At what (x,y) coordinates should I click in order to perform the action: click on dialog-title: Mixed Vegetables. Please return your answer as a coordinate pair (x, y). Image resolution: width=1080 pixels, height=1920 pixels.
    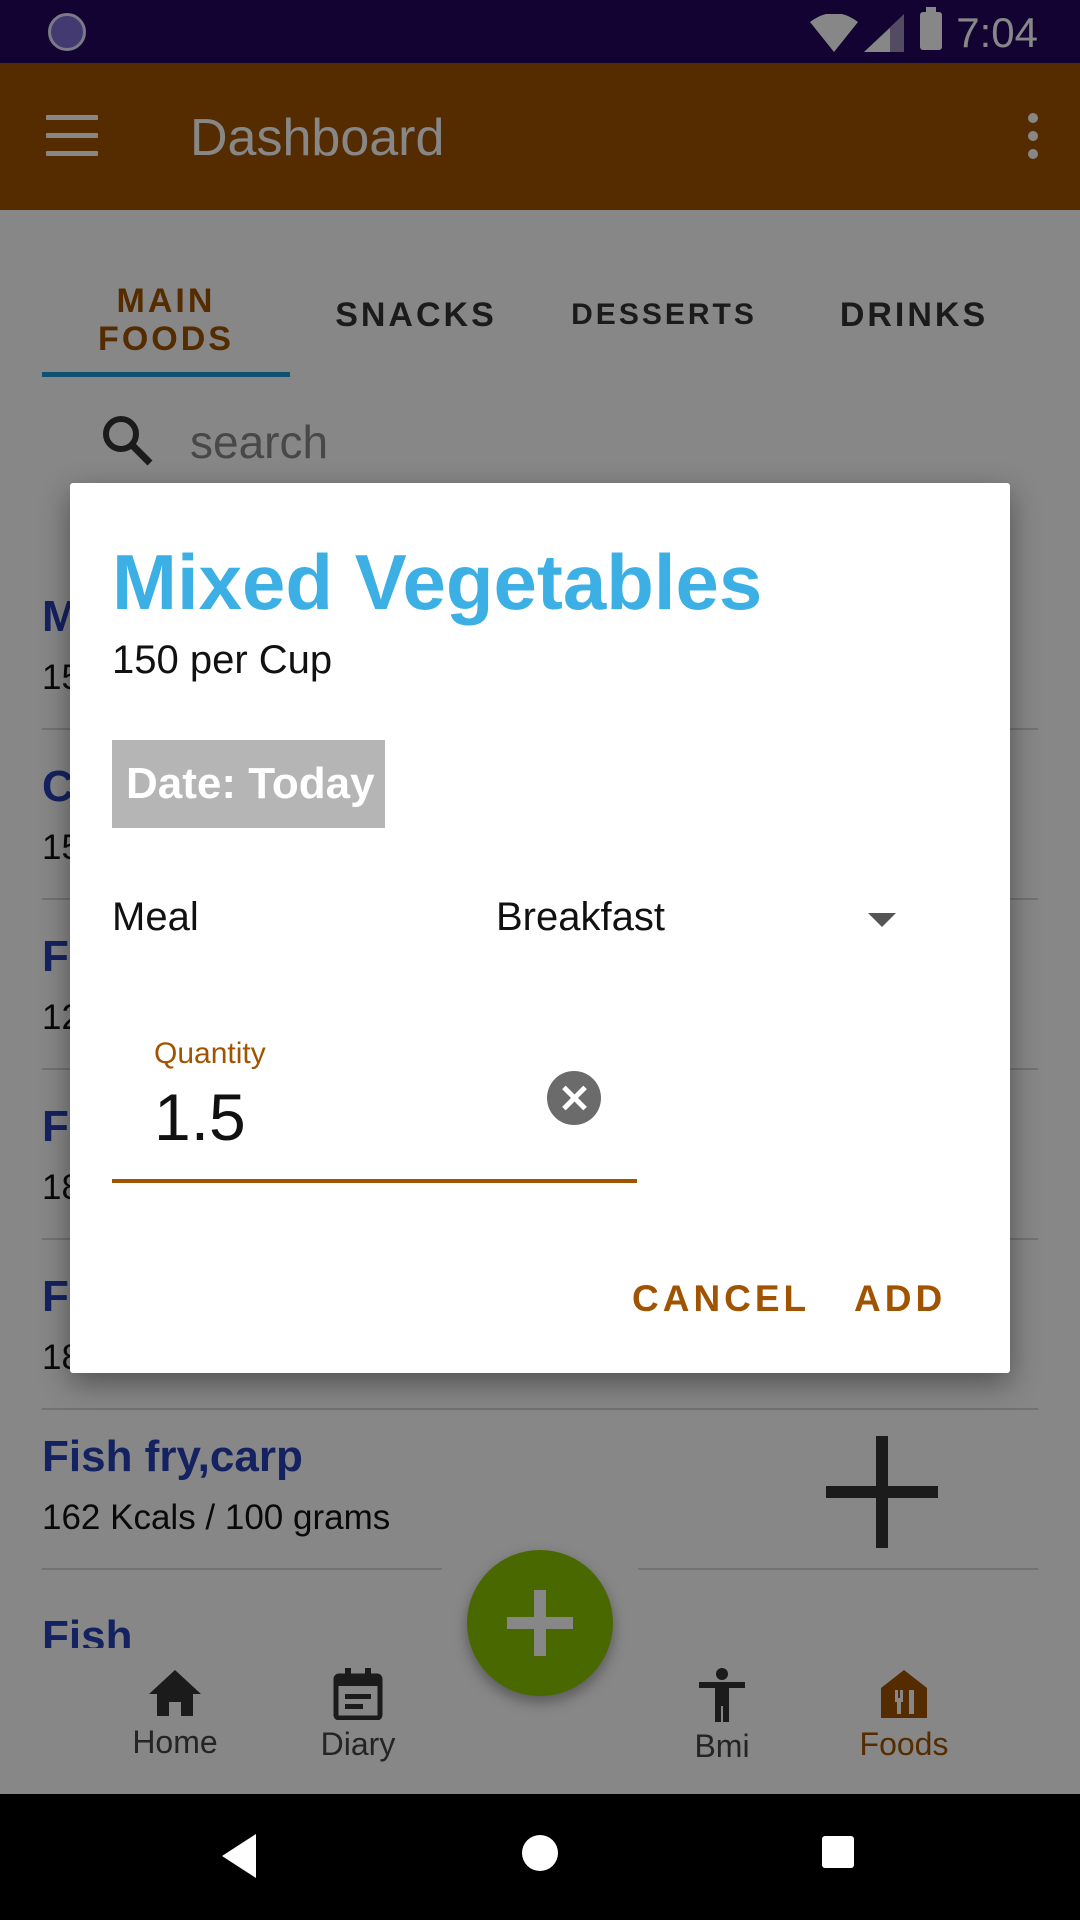
    Looking at the image, I should click on (437, 582).